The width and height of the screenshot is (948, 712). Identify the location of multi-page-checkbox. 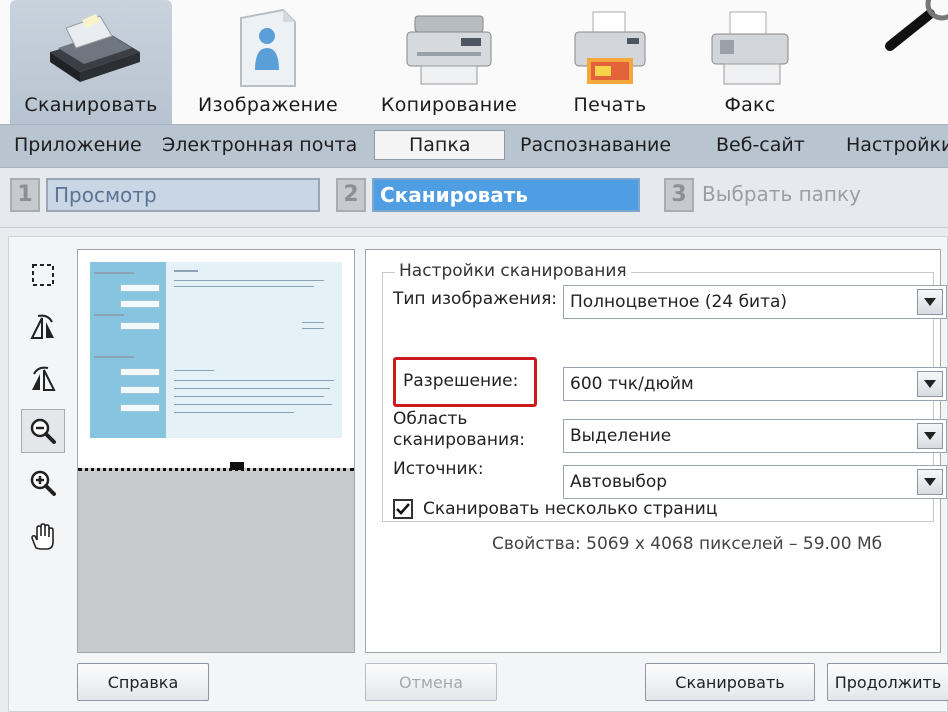
(403, 509).